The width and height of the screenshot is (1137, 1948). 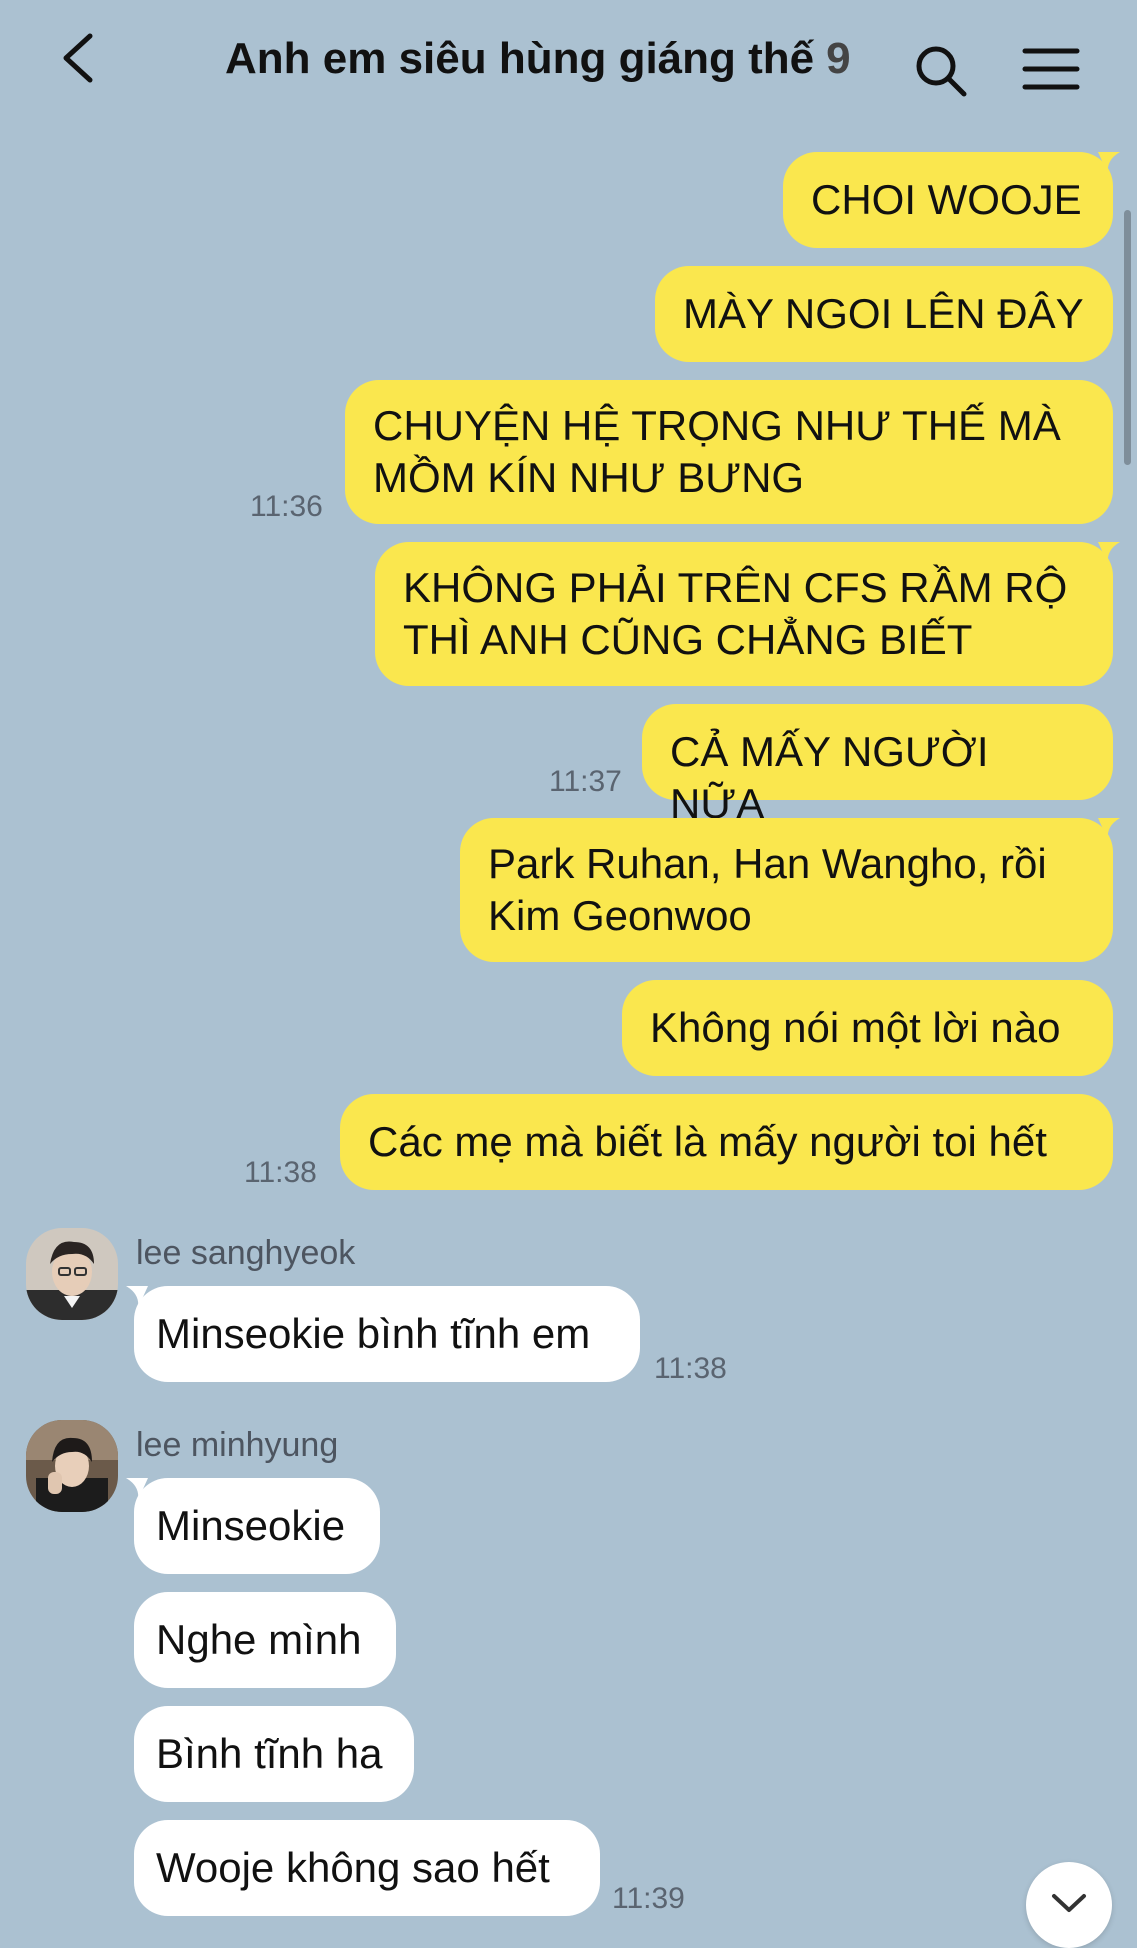 I want to click on scroll-to-bottom-button, so click(x=1069, y=1905).